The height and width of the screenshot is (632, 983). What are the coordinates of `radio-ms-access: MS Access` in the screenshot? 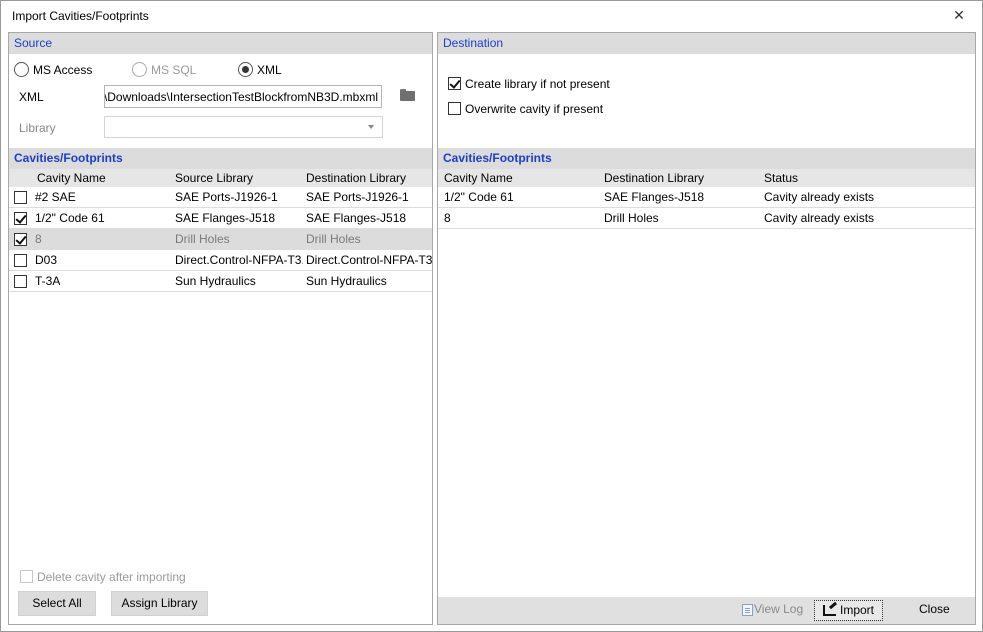 It's located at (53, 70).